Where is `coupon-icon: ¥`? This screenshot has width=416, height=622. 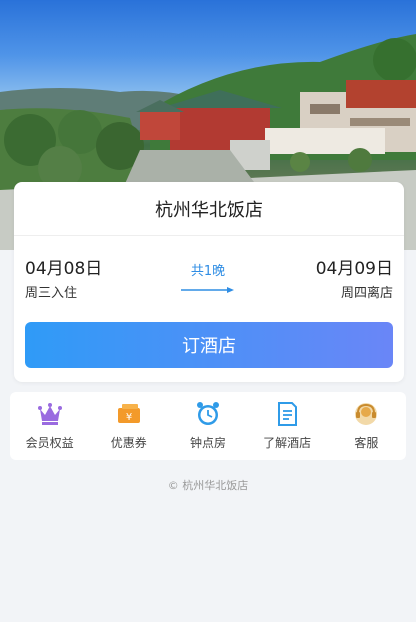
coupon-icon: ¥ is located at coordinates (128, 413).